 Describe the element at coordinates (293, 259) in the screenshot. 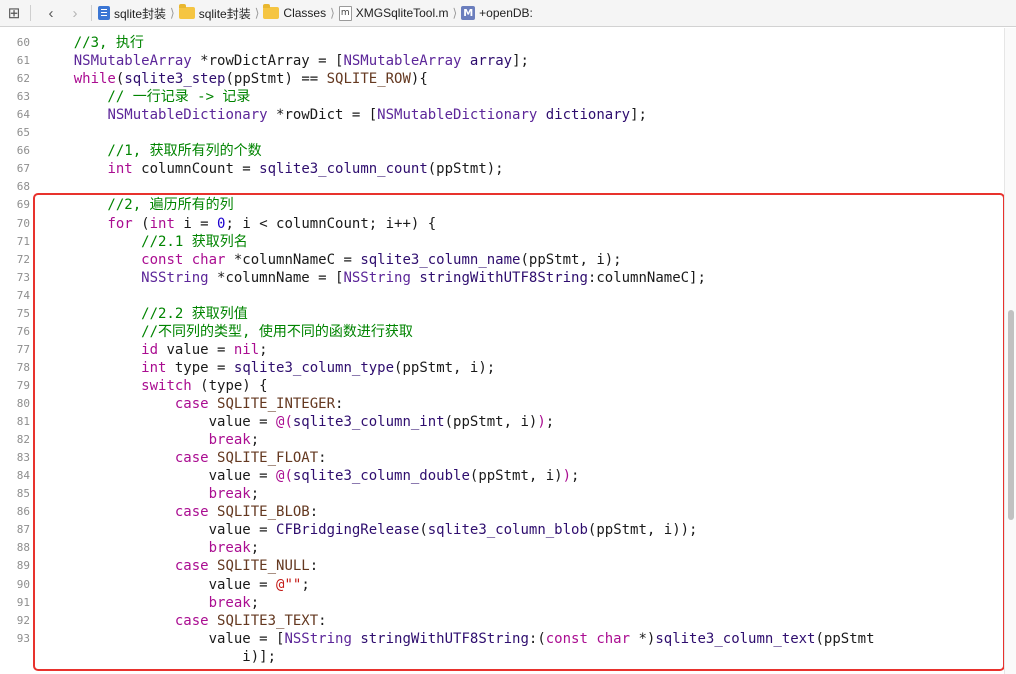

I see `code-token: *columnNameC =` at that location.